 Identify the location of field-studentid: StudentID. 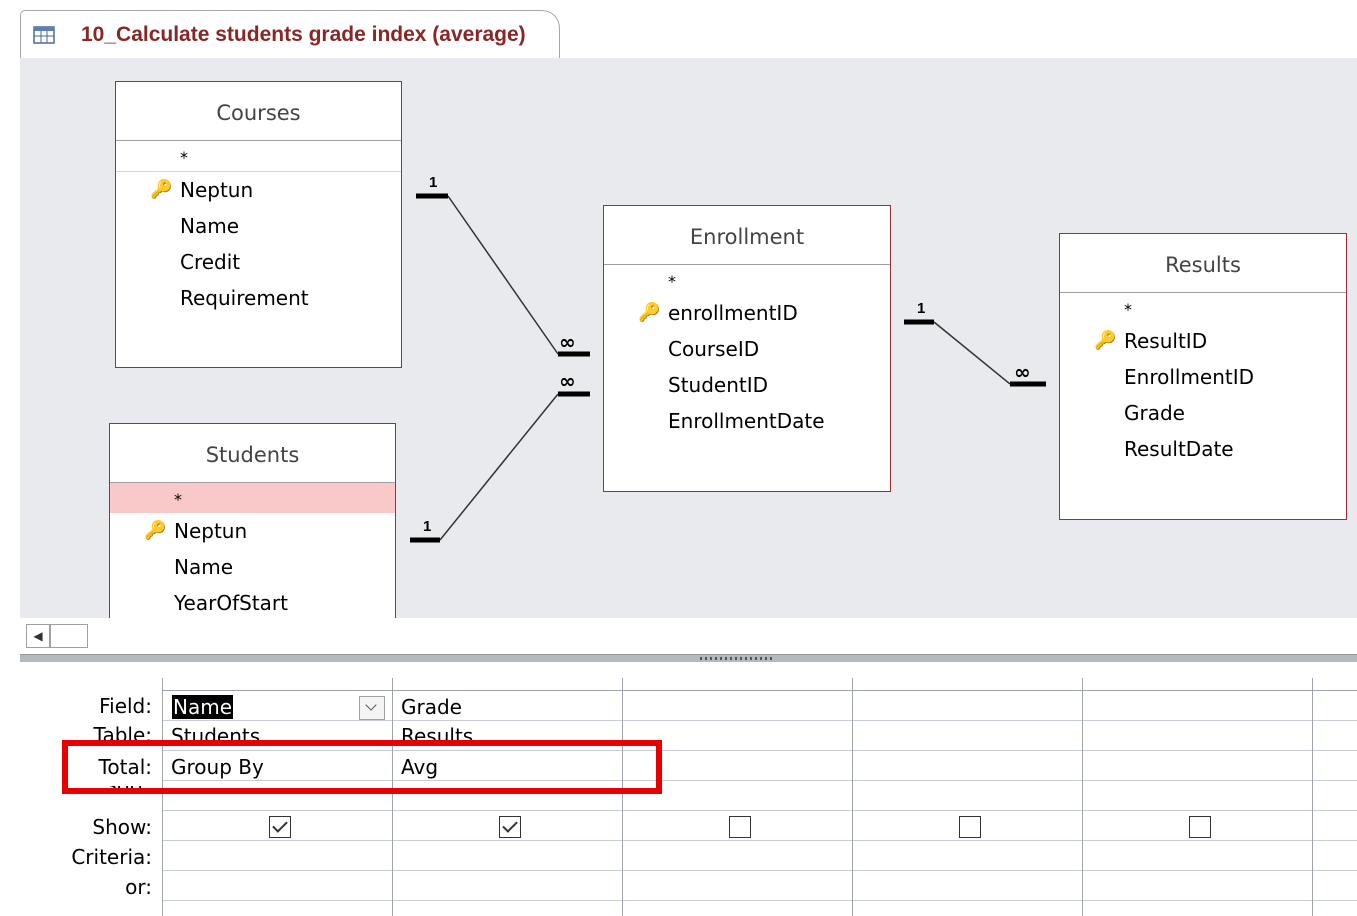
(747, 385).